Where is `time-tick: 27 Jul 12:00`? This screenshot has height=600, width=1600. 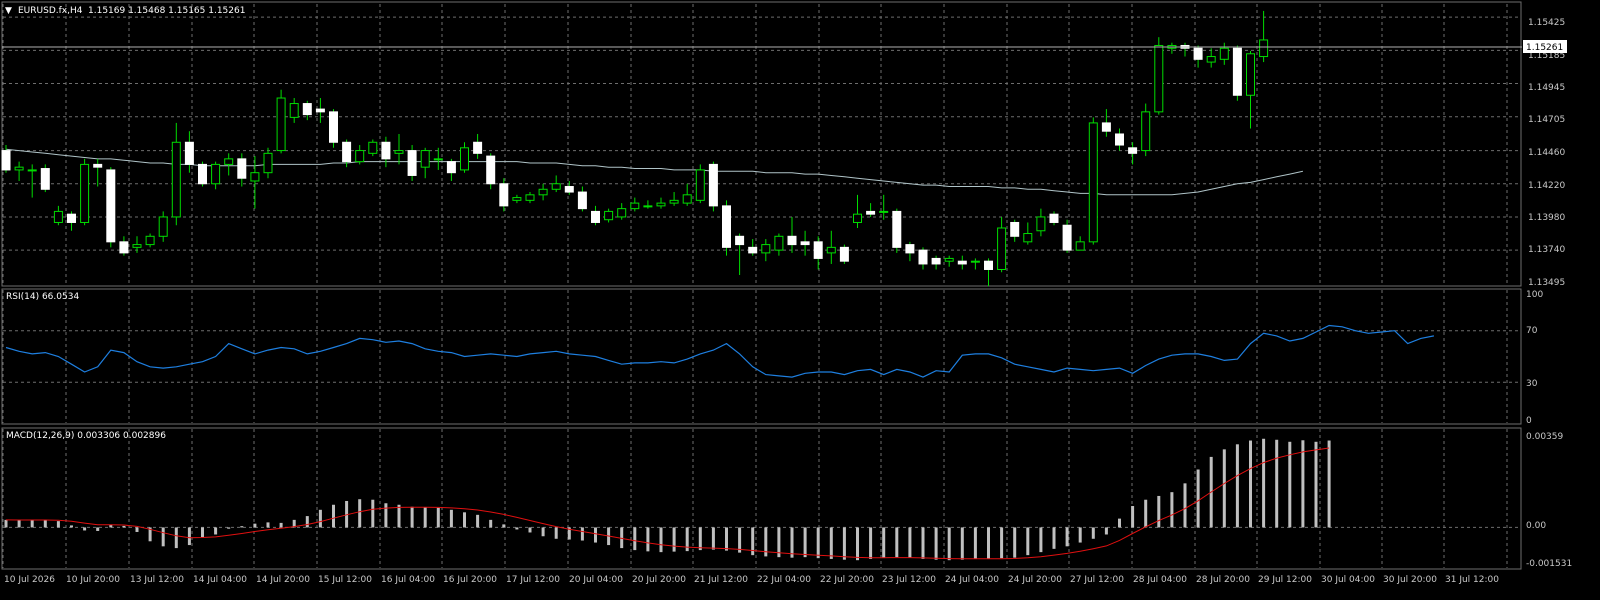
time-tick: 27 Jul 12:00 is located at coordinates (1097, 580).